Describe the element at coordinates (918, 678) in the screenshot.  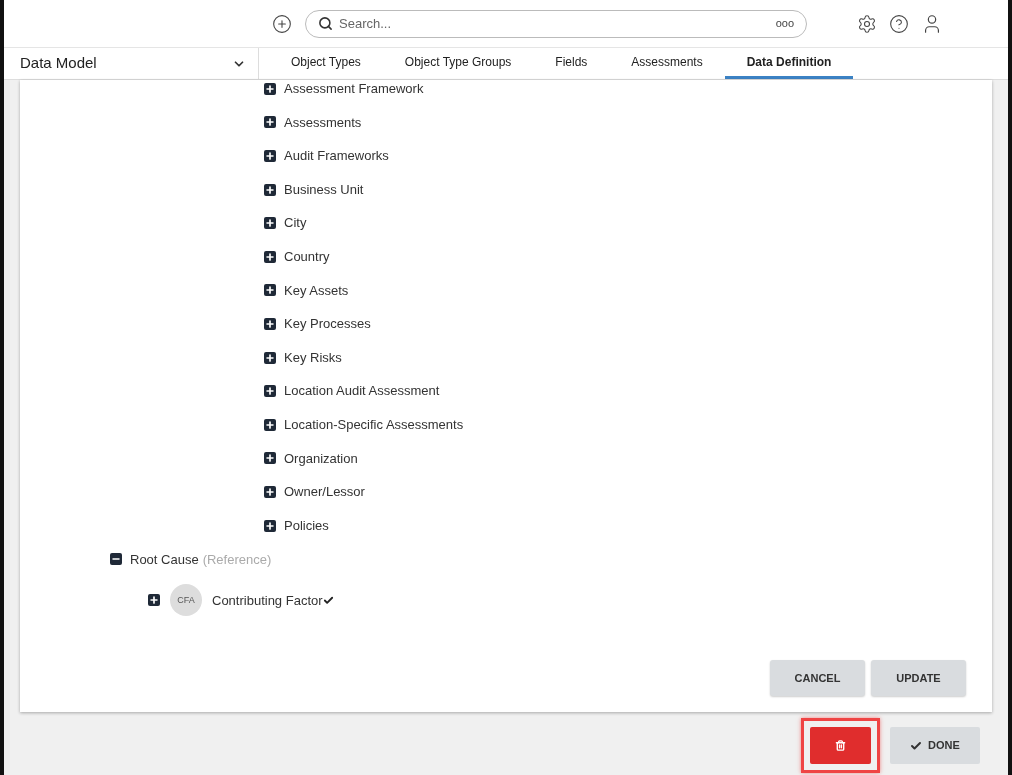
I see `form-button: UPDATE` at that location.